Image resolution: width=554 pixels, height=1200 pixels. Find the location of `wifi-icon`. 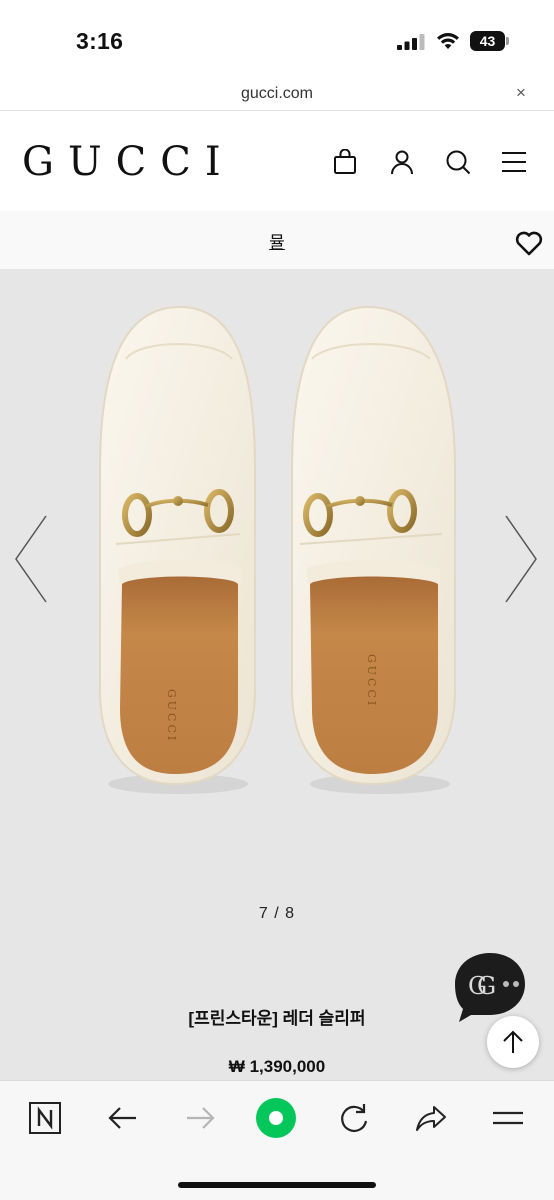

wifi-icon is located at coordinates (448, 41).